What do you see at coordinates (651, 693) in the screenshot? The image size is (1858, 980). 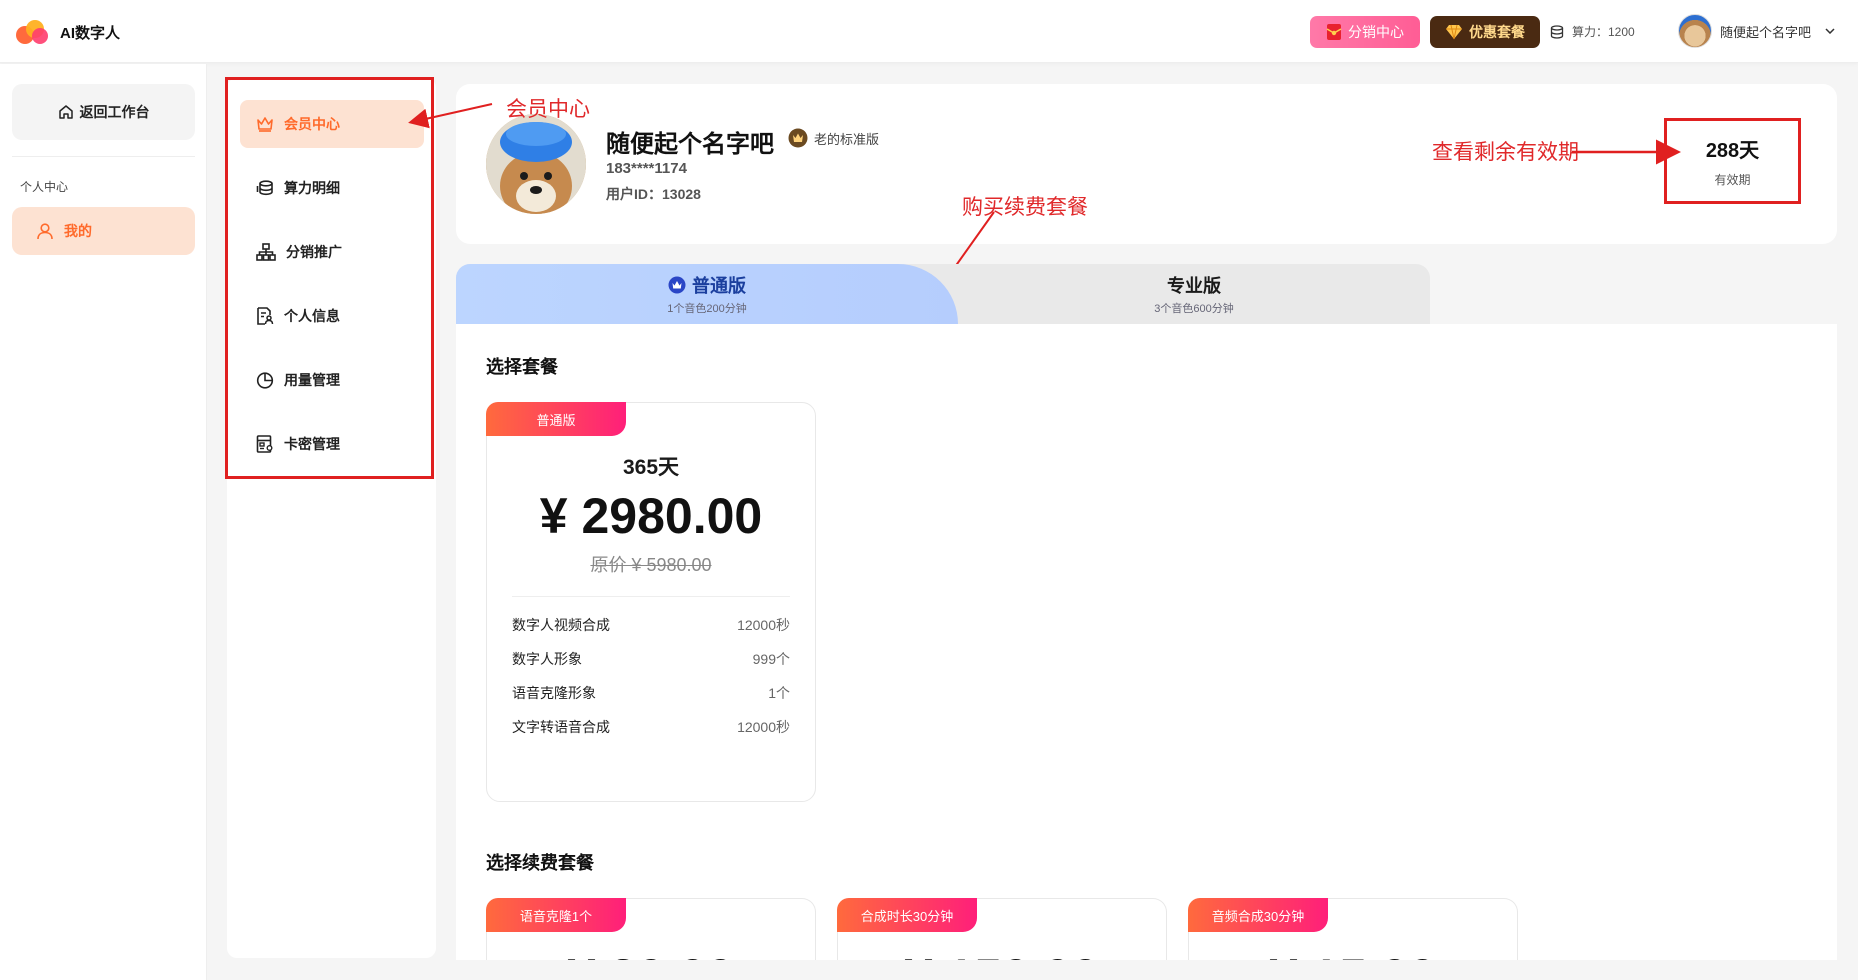 I see `plan-feature-row: 语音克隆形象 1个` at bounding box center [651, 693].